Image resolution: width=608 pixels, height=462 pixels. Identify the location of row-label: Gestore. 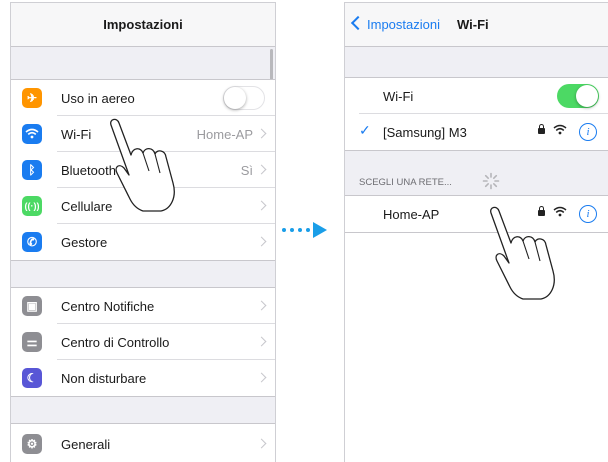
(84, 242).